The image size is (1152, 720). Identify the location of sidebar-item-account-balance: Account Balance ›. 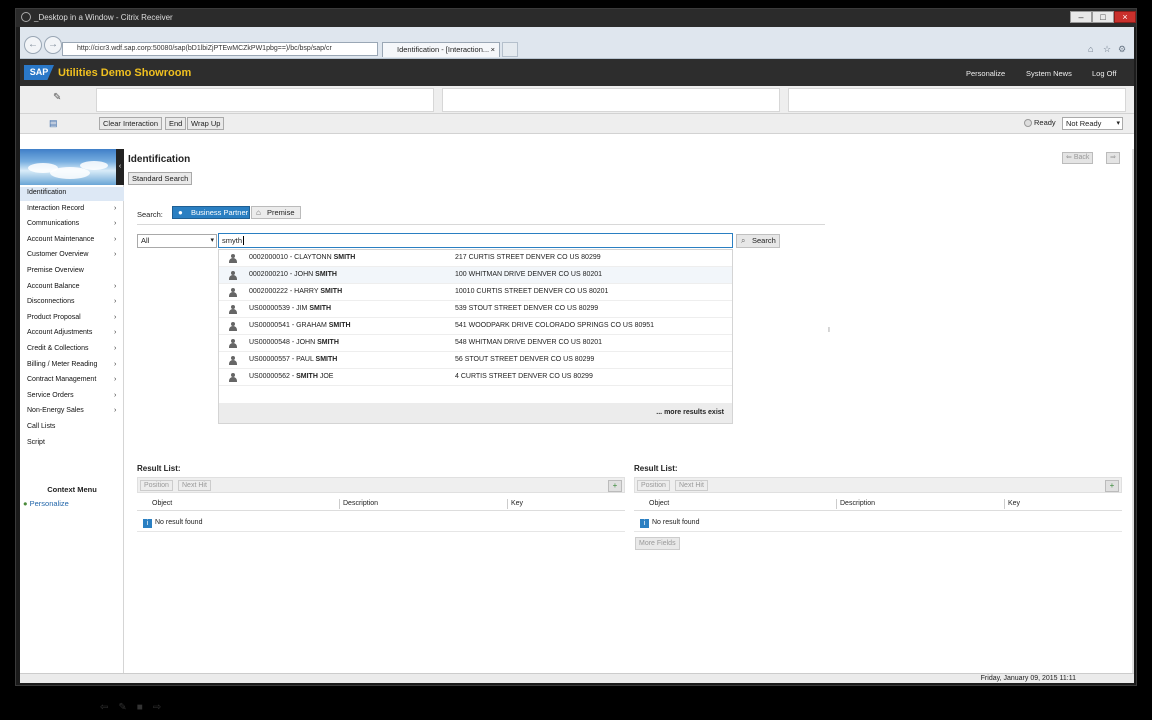
(72, 288).